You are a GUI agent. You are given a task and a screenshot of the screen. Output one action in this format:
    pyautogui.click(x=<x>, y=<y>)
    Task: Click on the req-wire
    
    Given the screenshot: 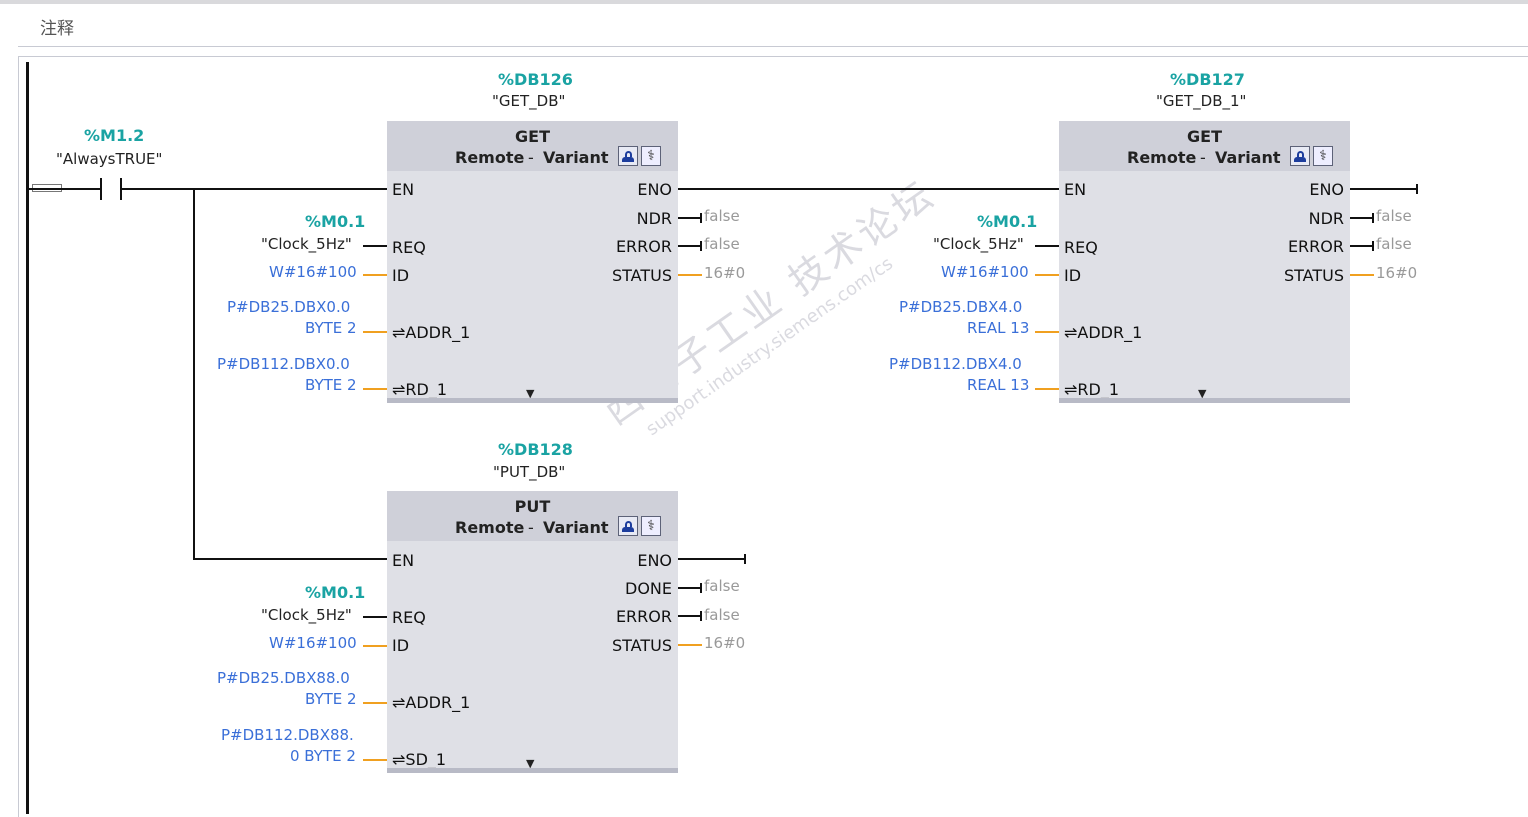 What is the action you would take?
    pyautogui.click(x=375, y=246)
    